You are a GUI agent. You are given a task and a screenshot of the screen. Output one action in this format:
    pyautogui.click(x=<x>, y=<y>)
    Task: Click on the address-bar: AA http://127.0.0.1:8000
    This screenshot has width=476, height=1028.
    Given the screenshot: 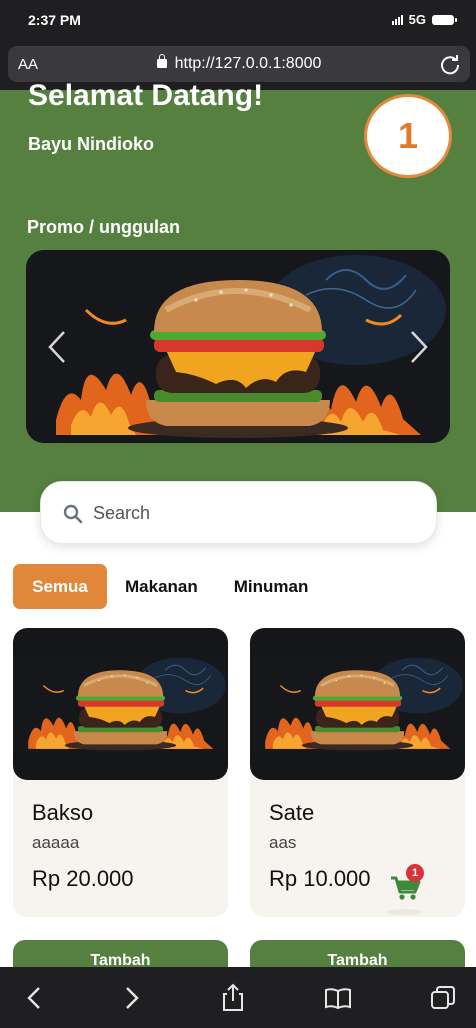 What is the action you would take?
    pyautogui.click(x=239, y=64)
    